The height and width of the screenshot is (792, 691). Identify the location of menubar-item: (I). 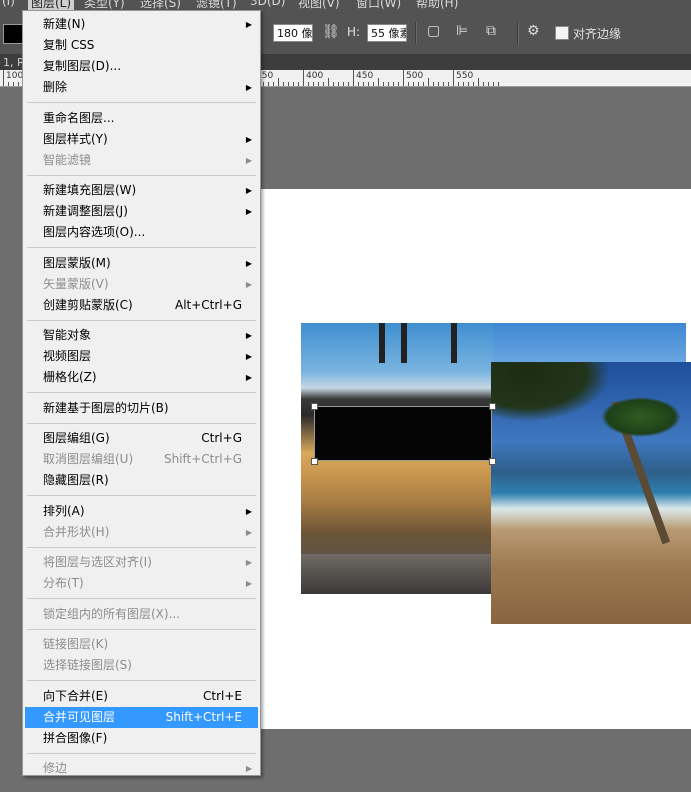
(8, 4).